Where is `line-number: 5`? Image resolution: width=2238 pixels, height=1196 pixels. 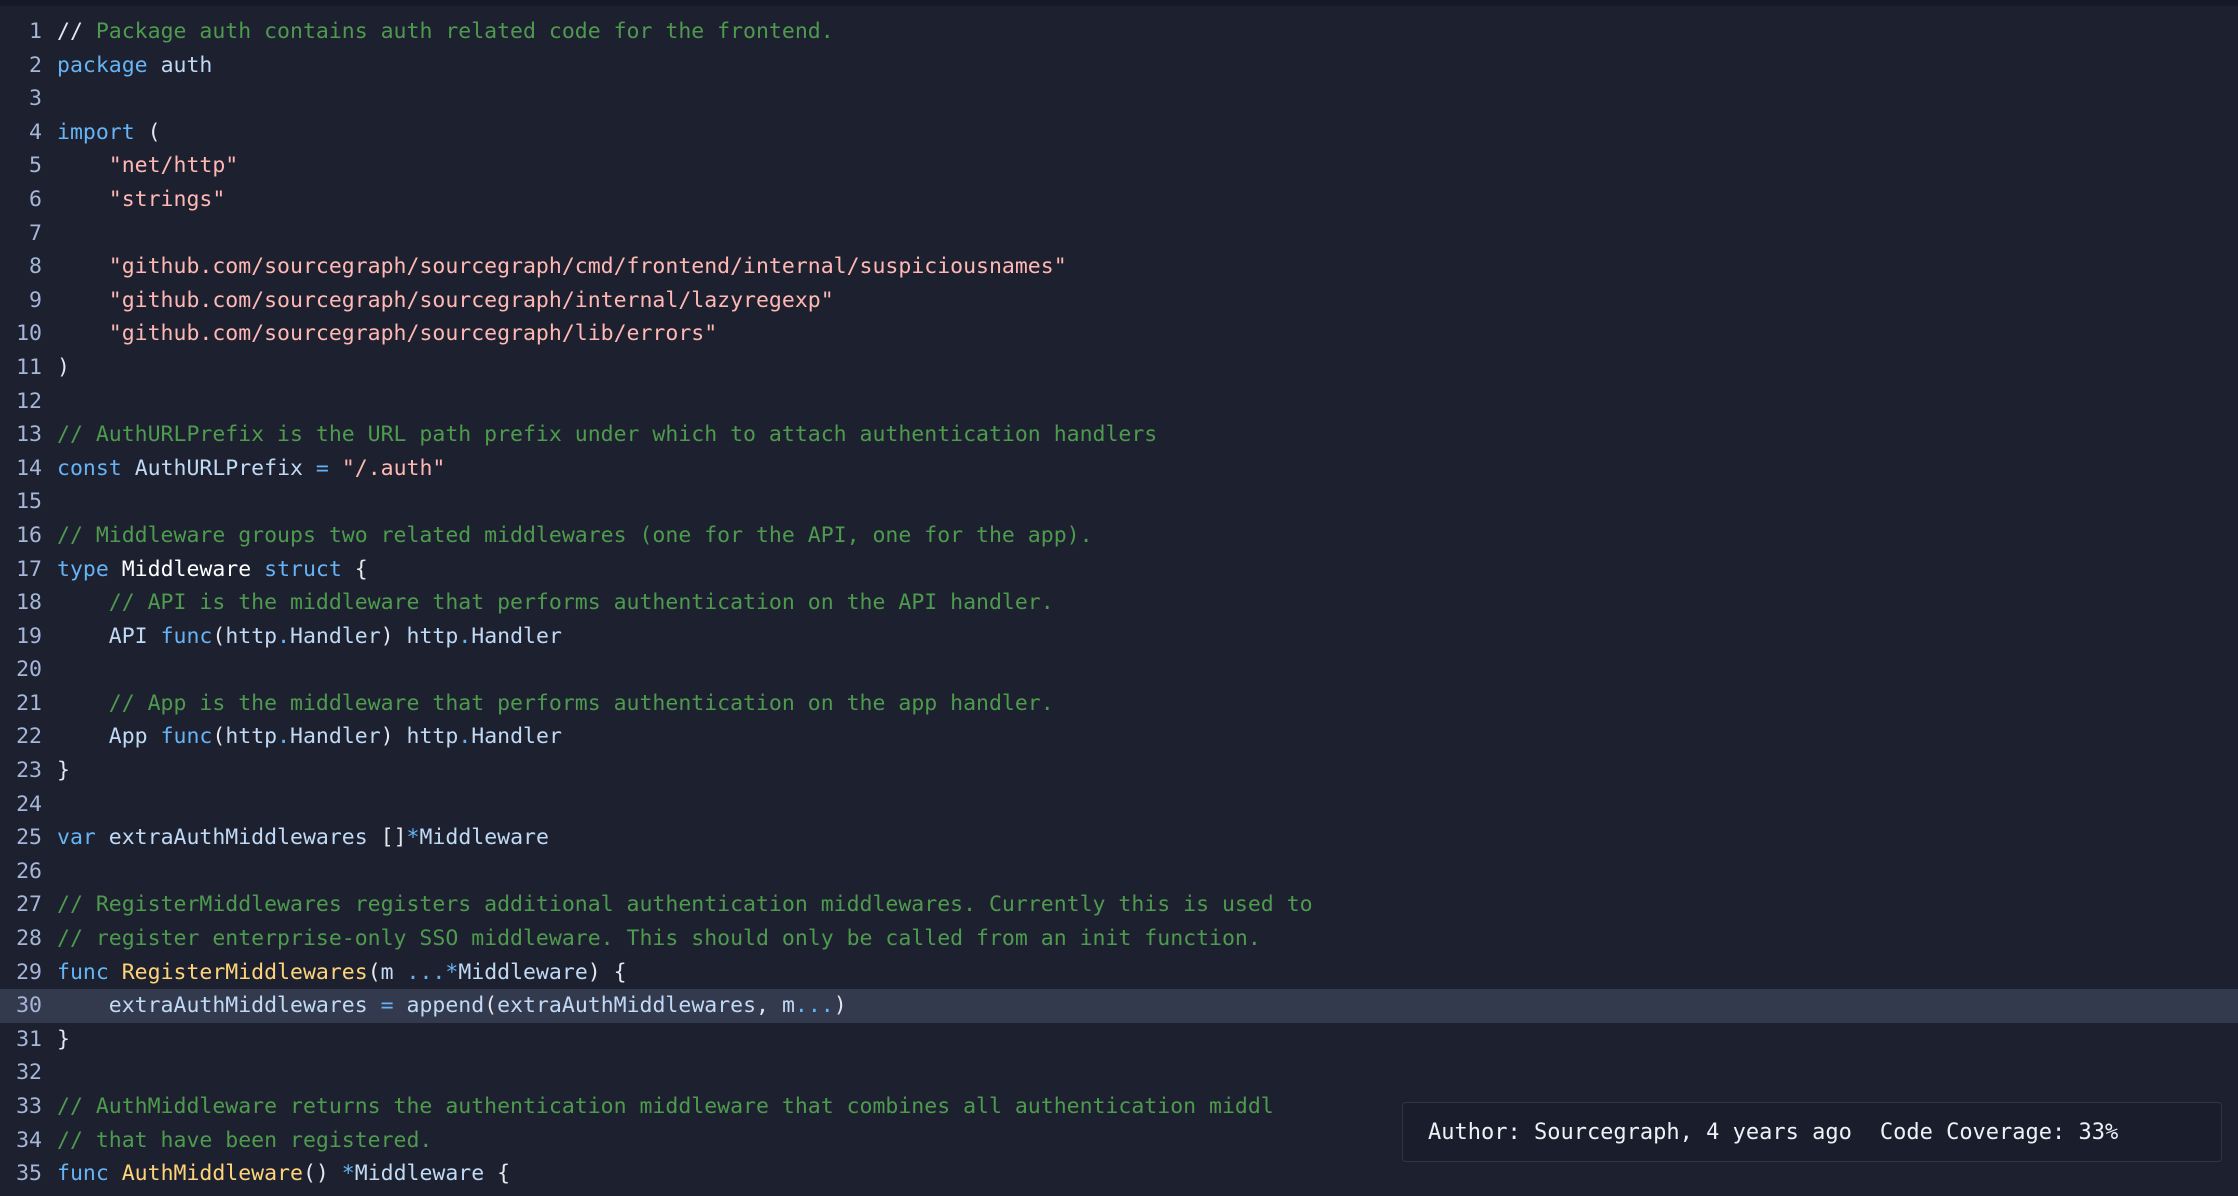 line-number: 5 is located at coordinates (21, 166).